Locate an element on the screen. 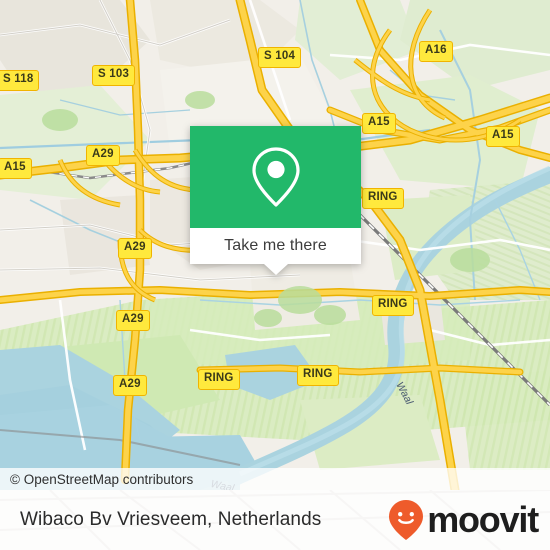 Image resolution: width=550 pixels, height=550 pixels. road-shield: S 118 is located at coordinates (20, 80).